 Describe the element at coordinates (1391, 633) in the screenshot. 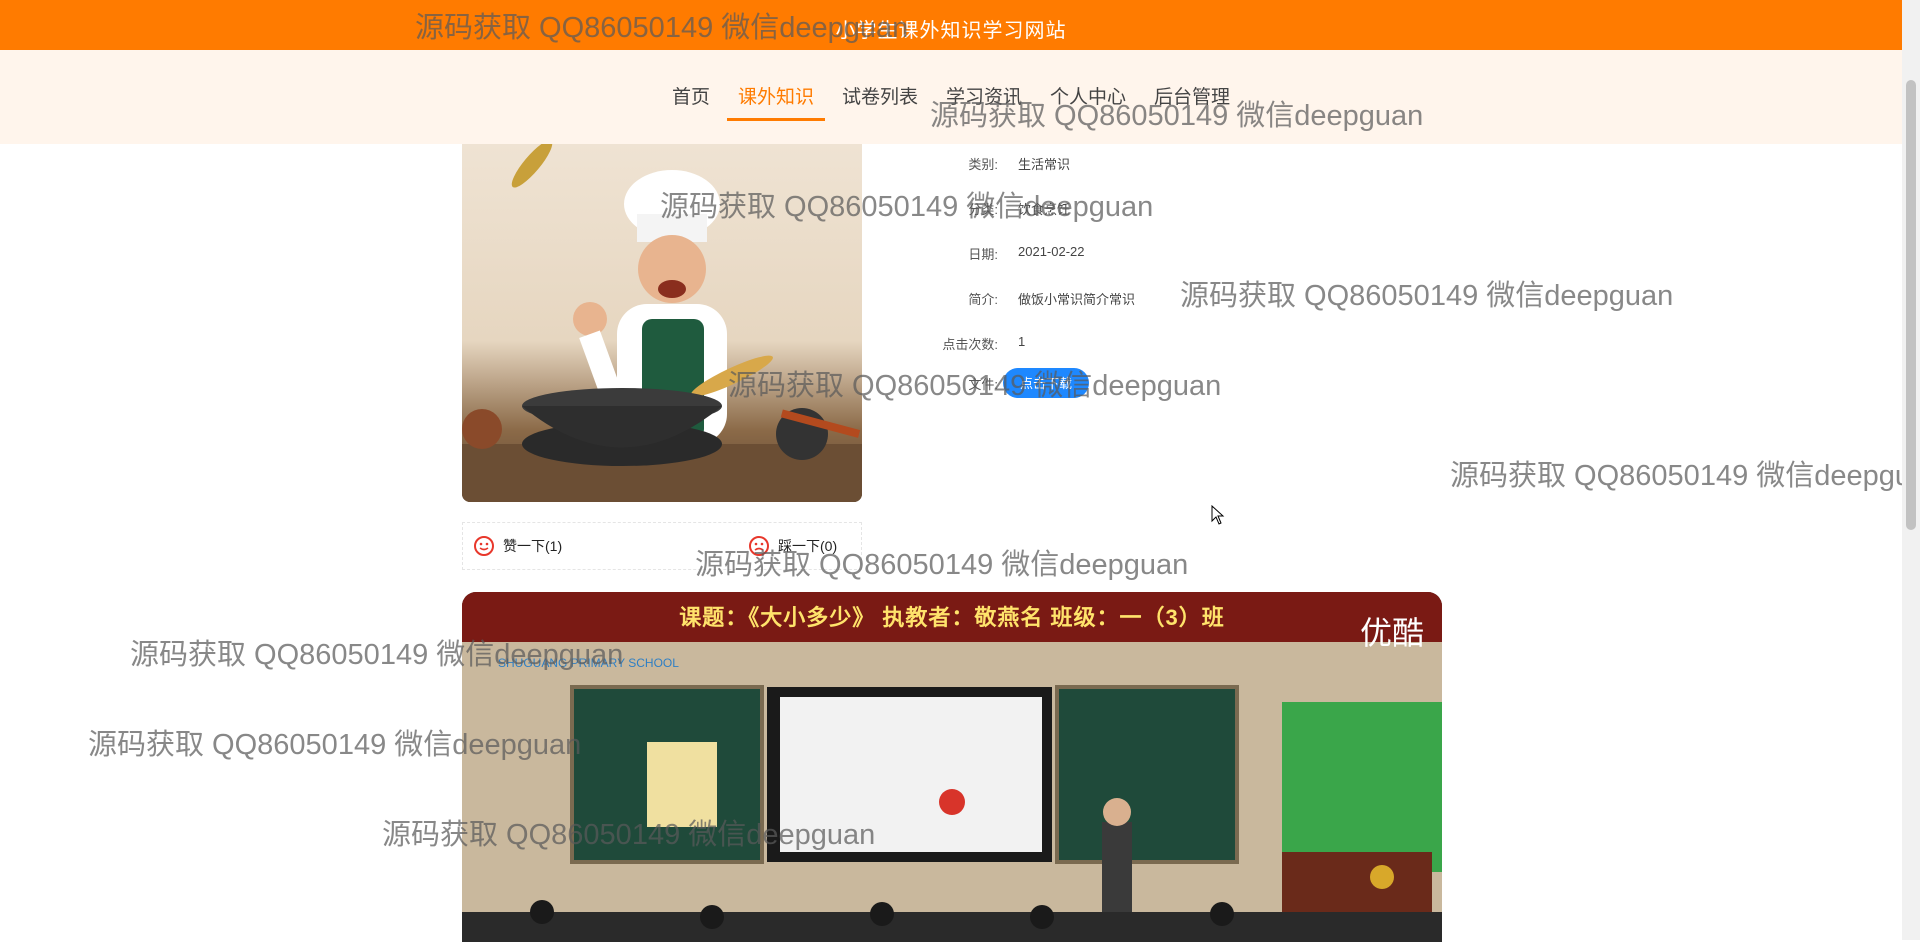

I see `video-brand-logo: 优酷` at that location.